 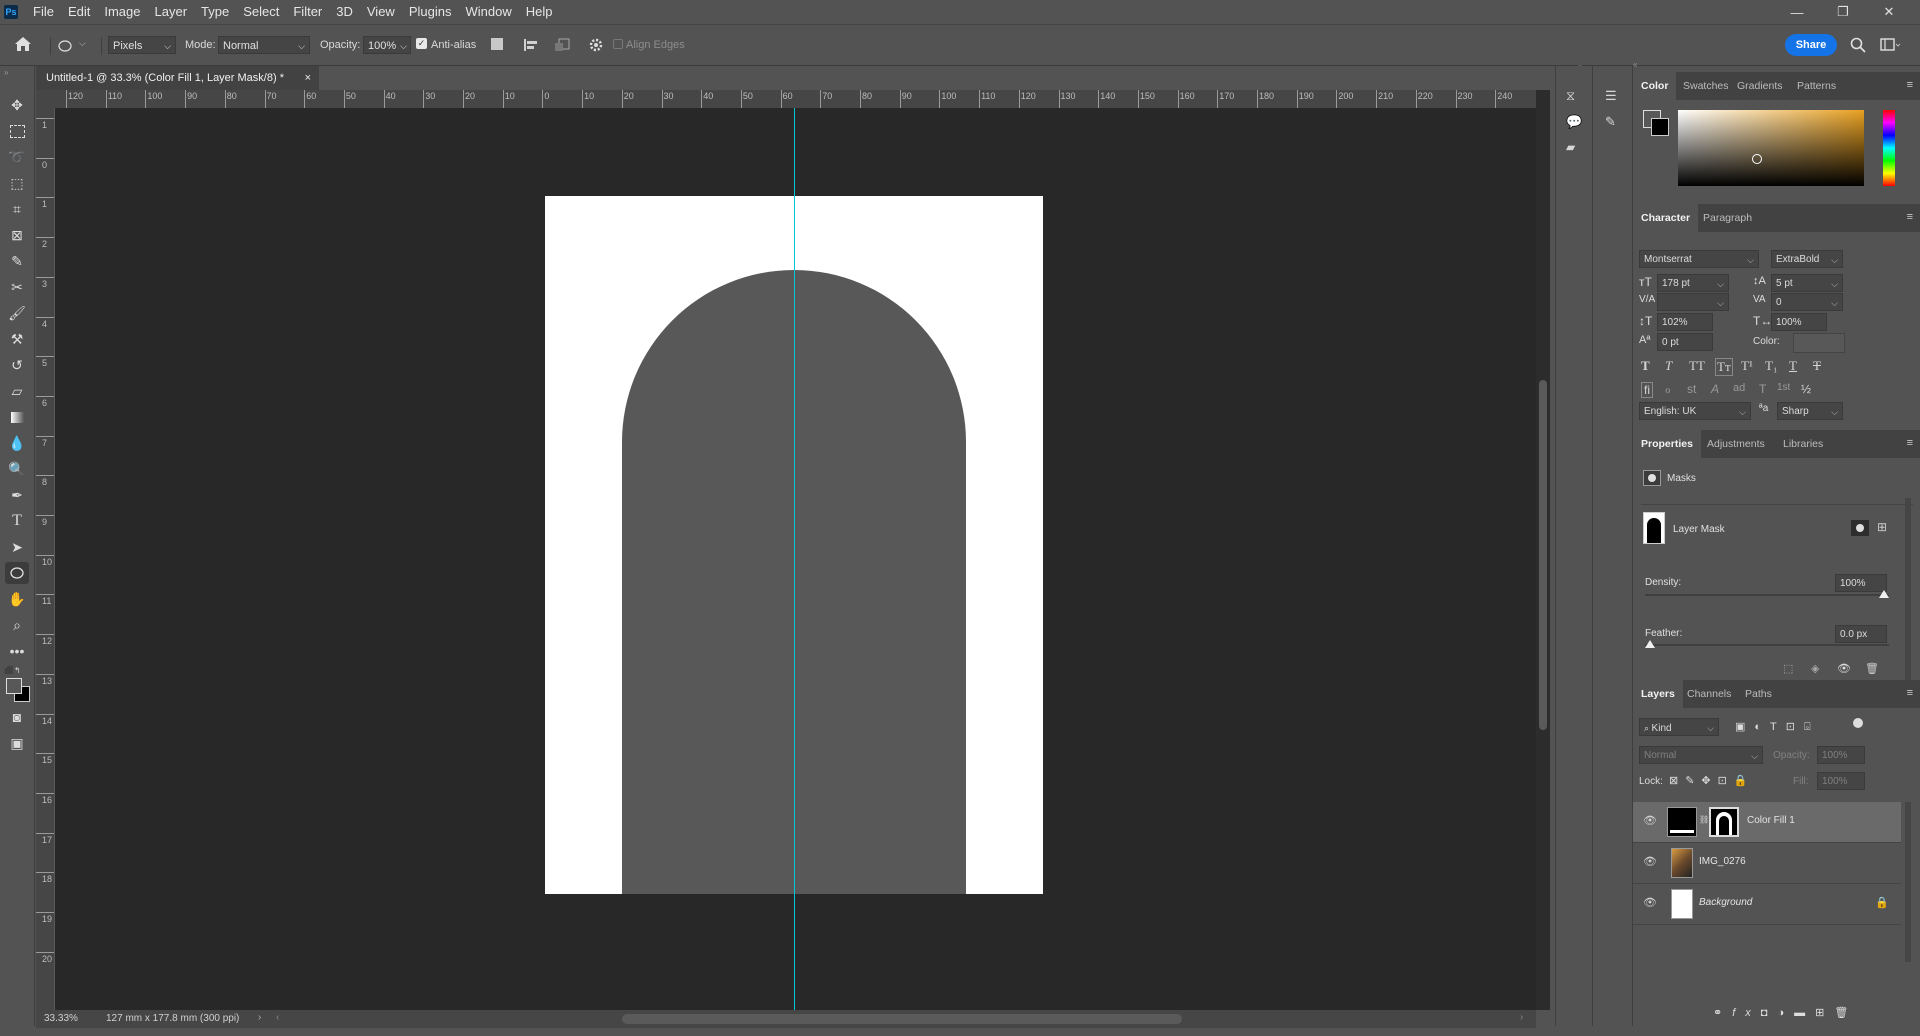 What do you see at coordinates (1910, 217) in the screenshot?
I see `character-panel-menu-icon: ≡` at bounding box center [1910, 217].